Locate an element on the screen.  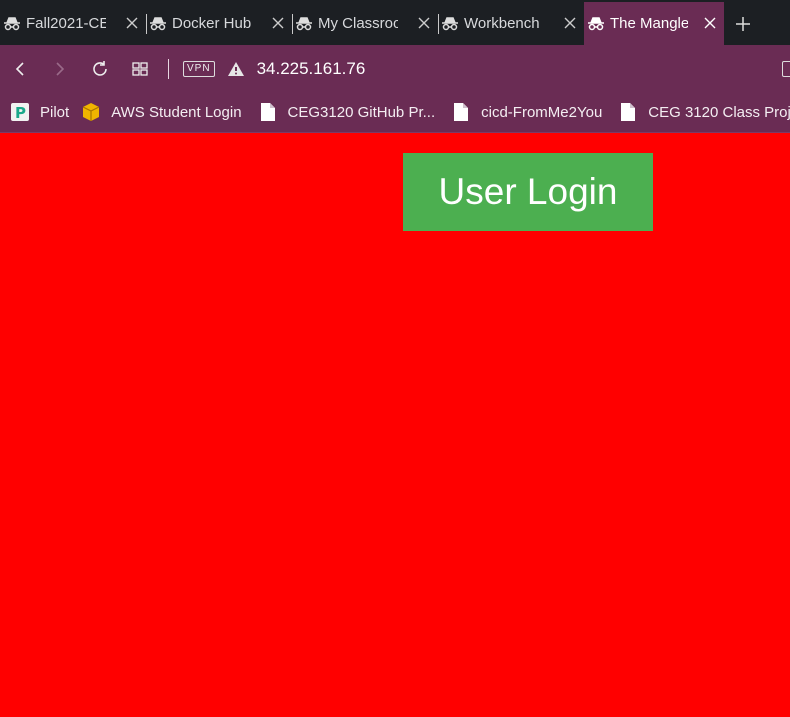
tab-workbench: Workbench is located at coordinates (511, 23).